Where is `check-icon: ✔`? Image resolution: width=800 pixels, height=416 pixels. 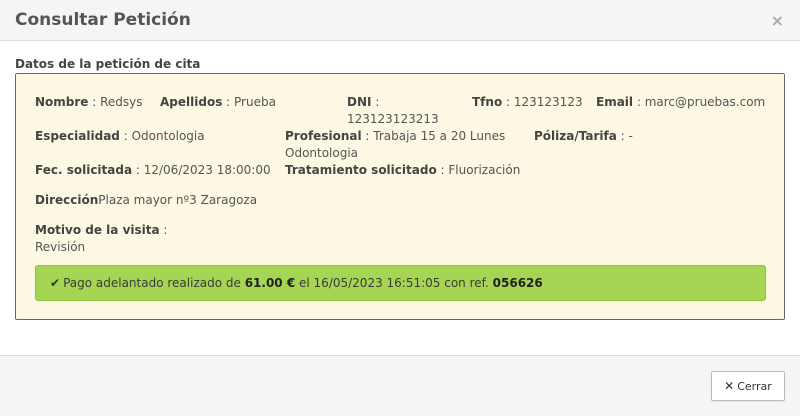
check-icon: ✔ is located at coordinates (55, 283).